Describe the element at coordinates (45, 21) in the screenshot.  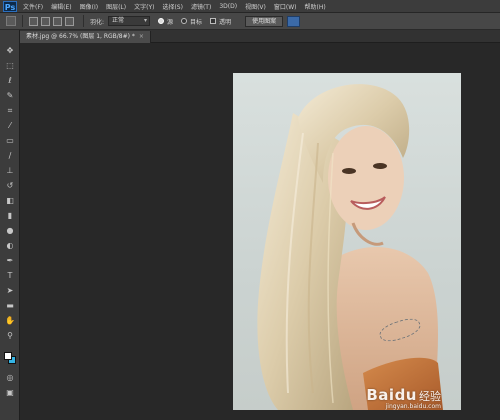
I see `add-selection-icon` at that location.